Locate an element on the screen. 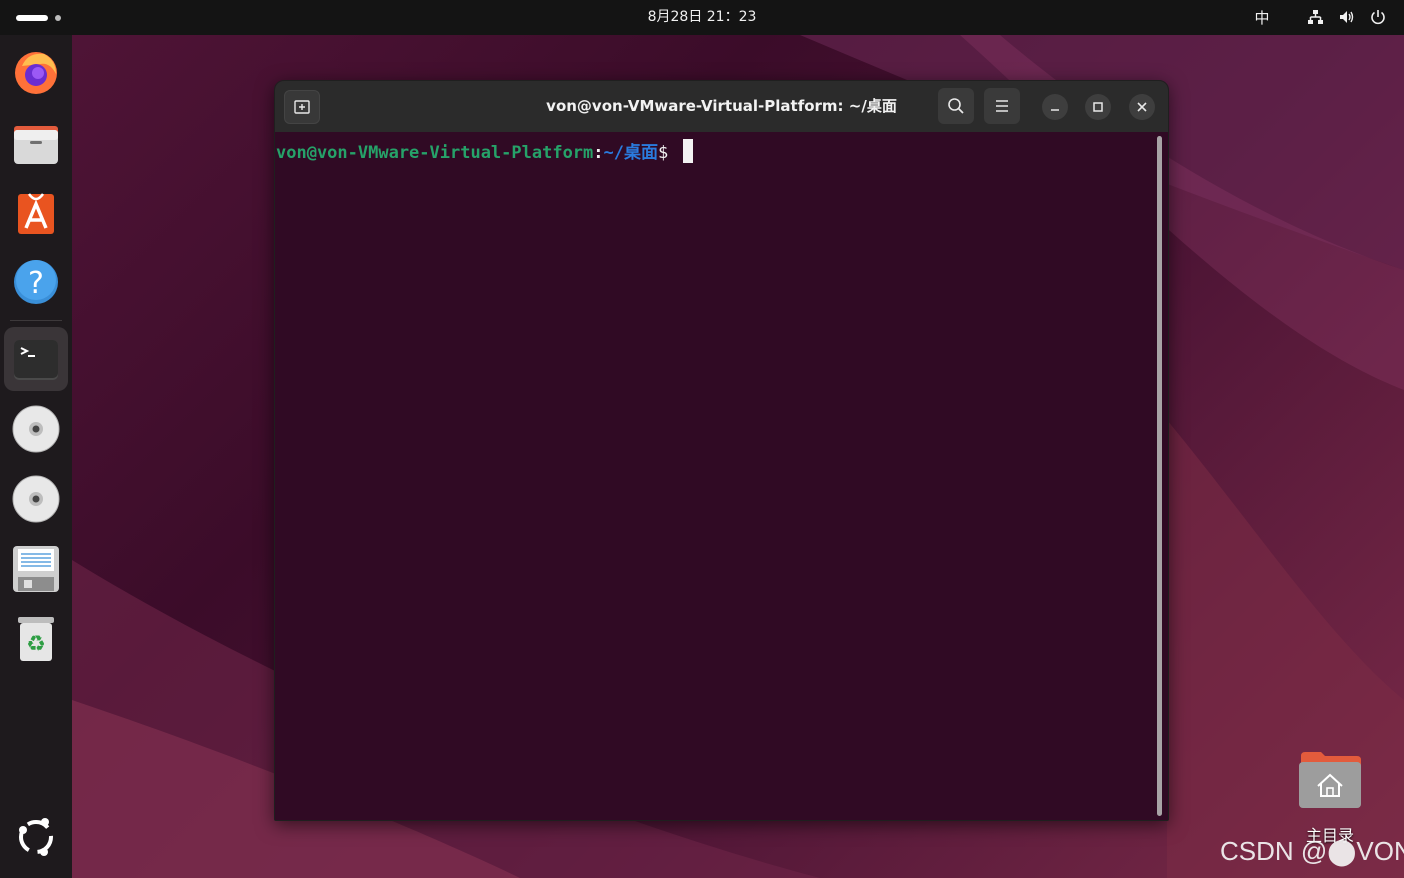 The image size is (1404, 878). prompt-line: von@von-VMware-Virtual-Platform:~/桌面$ is located at coordinates (484, 151).